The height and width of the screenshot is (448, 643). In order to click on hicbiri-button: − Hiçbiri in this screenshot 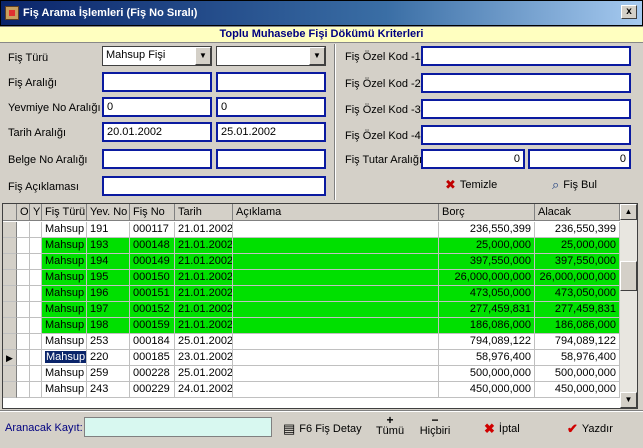, I will do `click(435, 425)`.